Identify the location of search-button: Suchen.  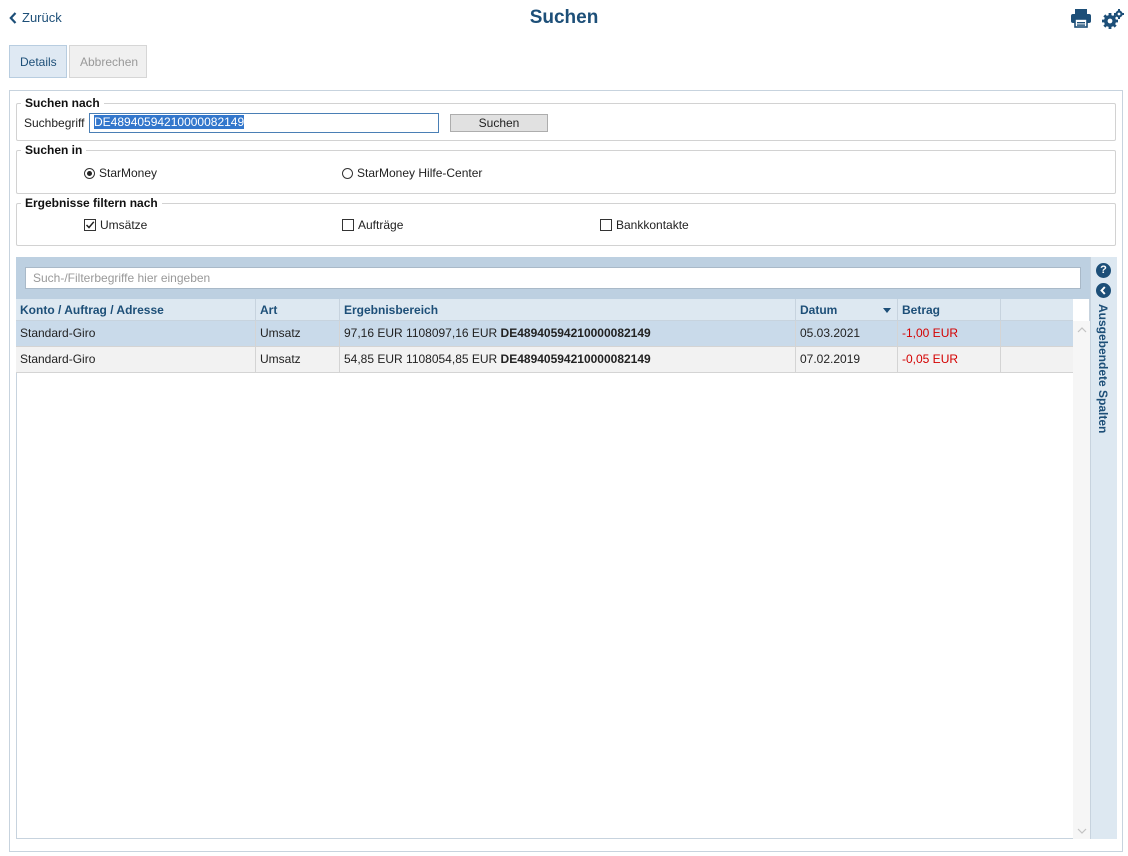
(499, 123).